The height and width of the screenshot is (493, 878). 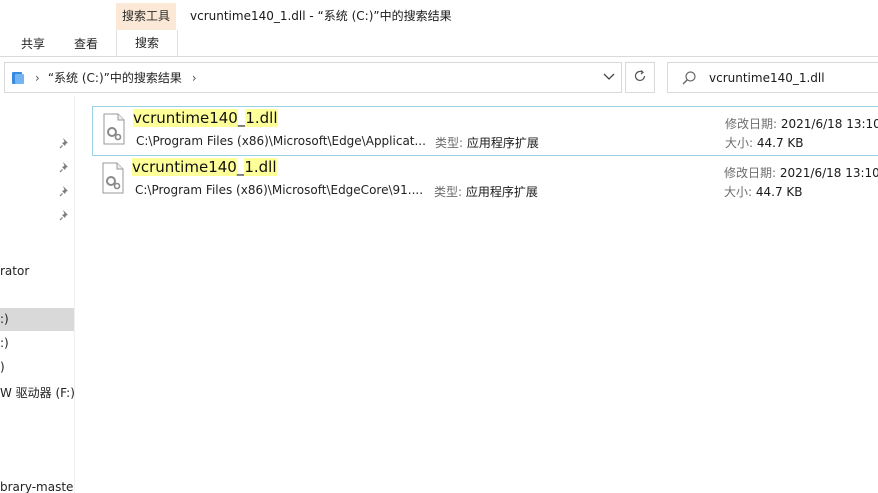 What do you see at coordinates (36, 486) in the screenshot?
I see `nav-item-library: brary-maste` at bounding box center [36, 486].